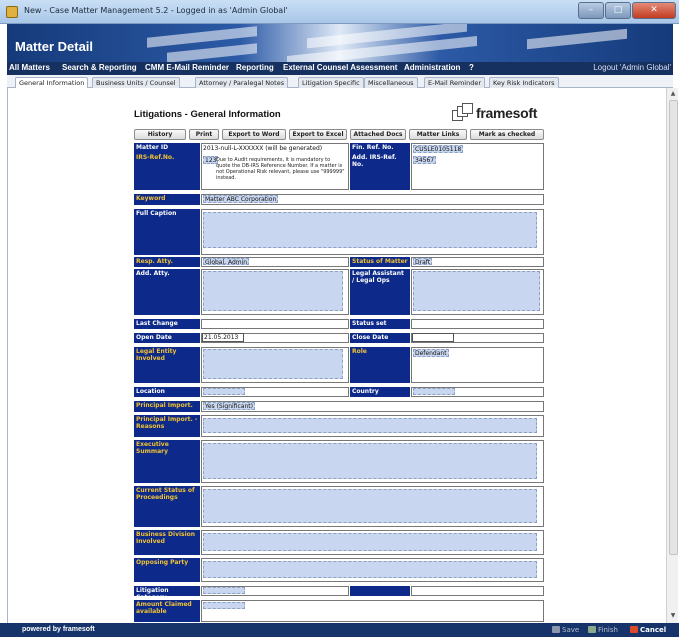  I want to click on page-heading: Matter Detail, so click(54, 46).